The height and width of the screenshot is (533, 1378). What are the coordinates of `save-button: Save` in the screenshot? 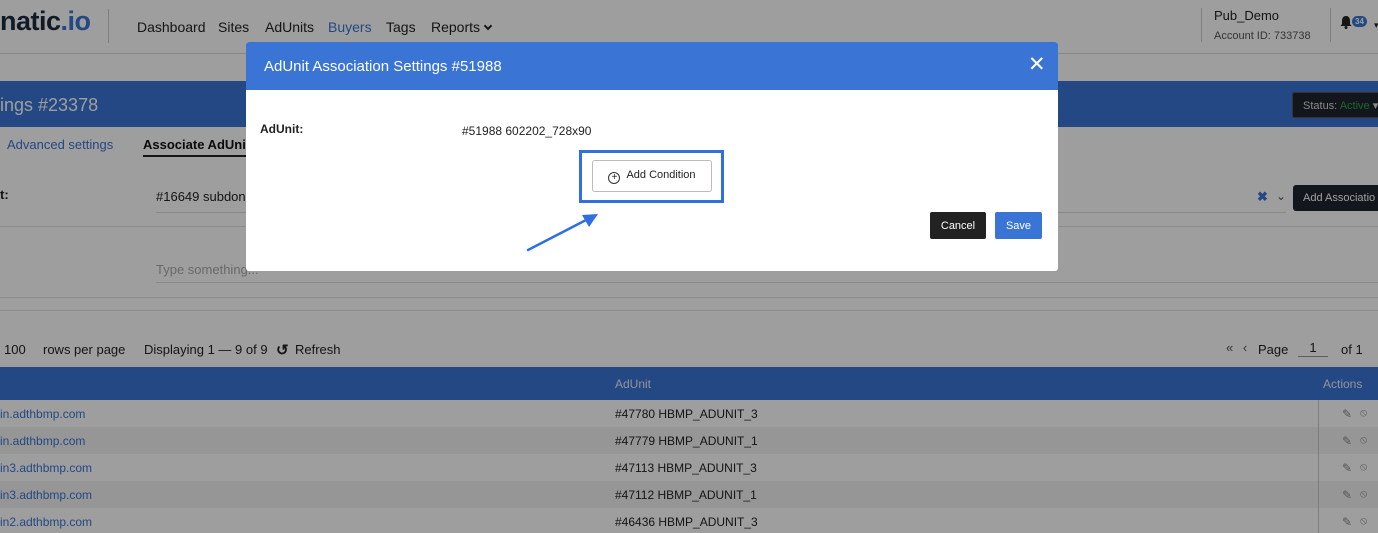 It's located at (1018, 225).